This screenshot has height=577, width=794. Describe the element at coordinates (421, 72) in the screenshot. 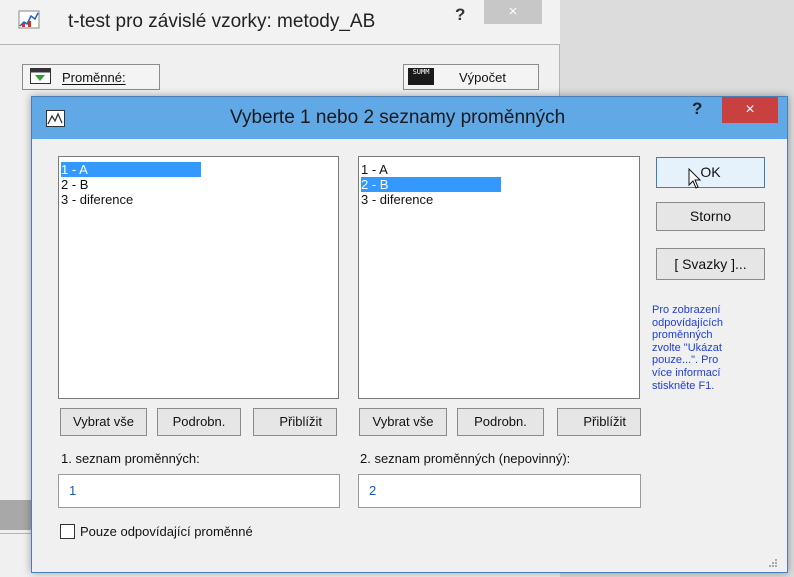

I see `sum-icon-text: SUMM` at that location.